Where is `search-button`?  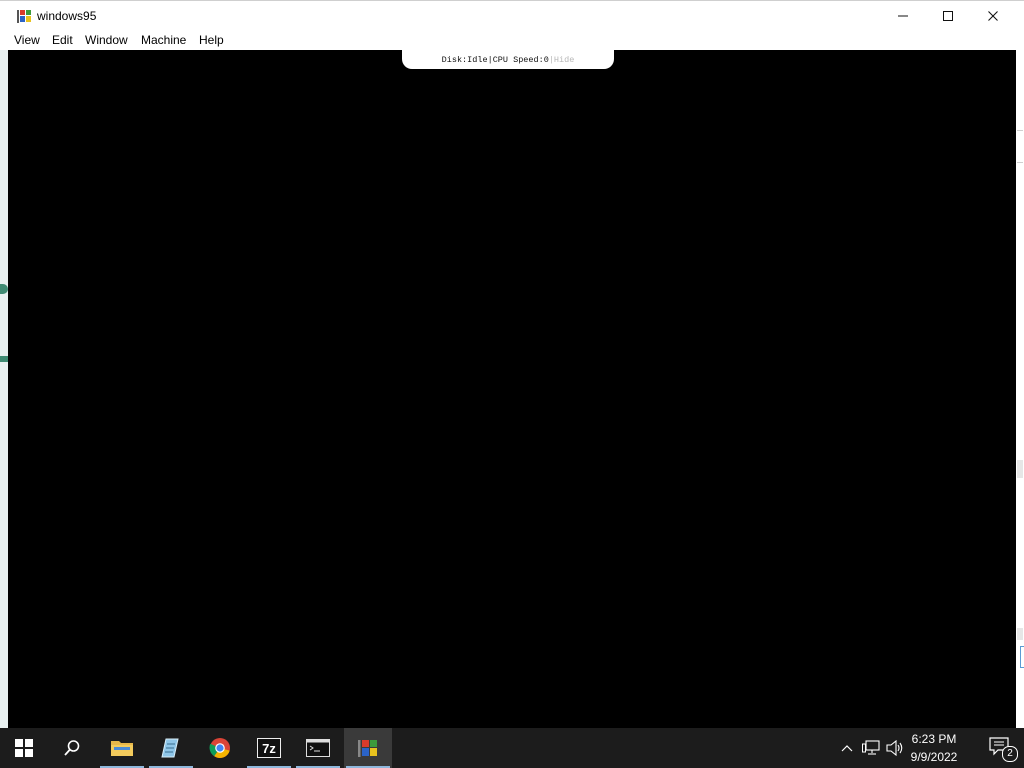
search-button is located at coordinates (72, 748).